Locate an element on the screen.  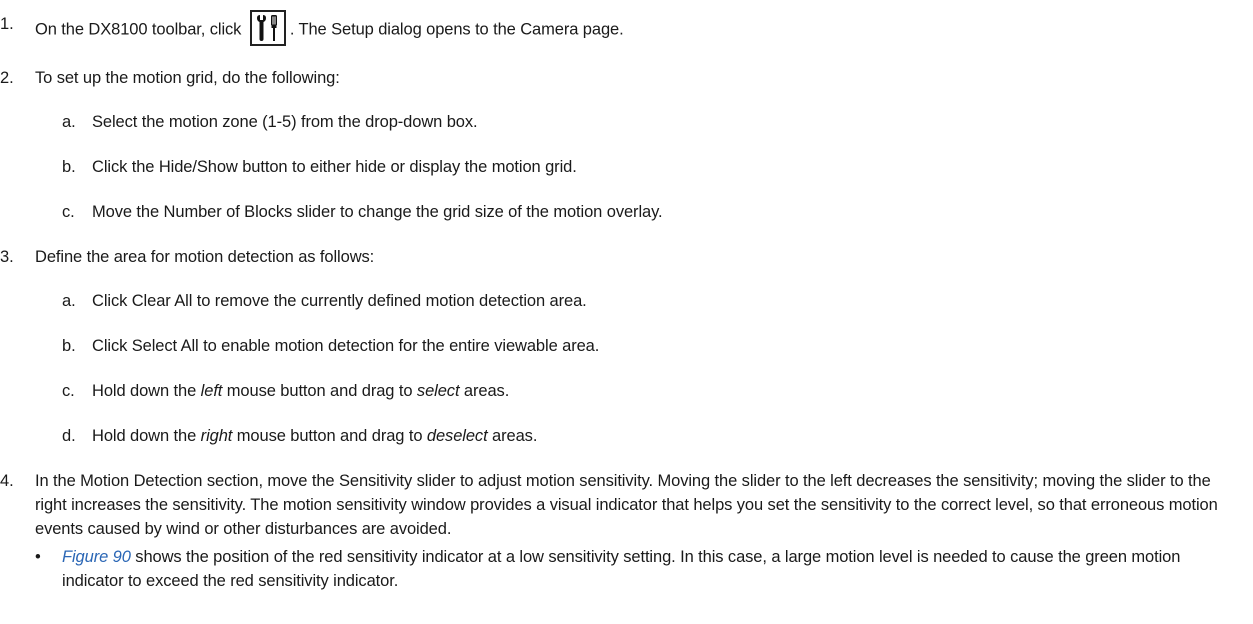
step-4-number: 4. is located at coordinates (7, 481).